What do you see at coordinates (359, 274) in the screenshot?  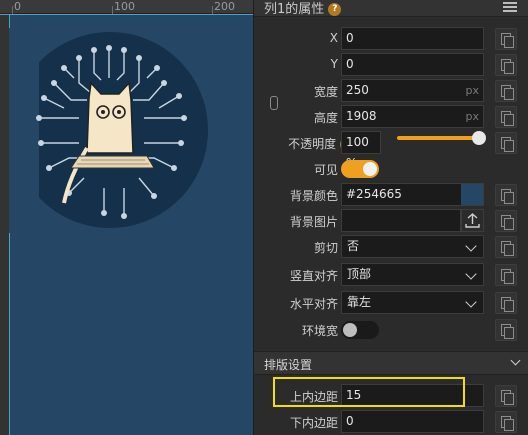 I see `valign-value: 顶部` at bounding box center [359, 274].